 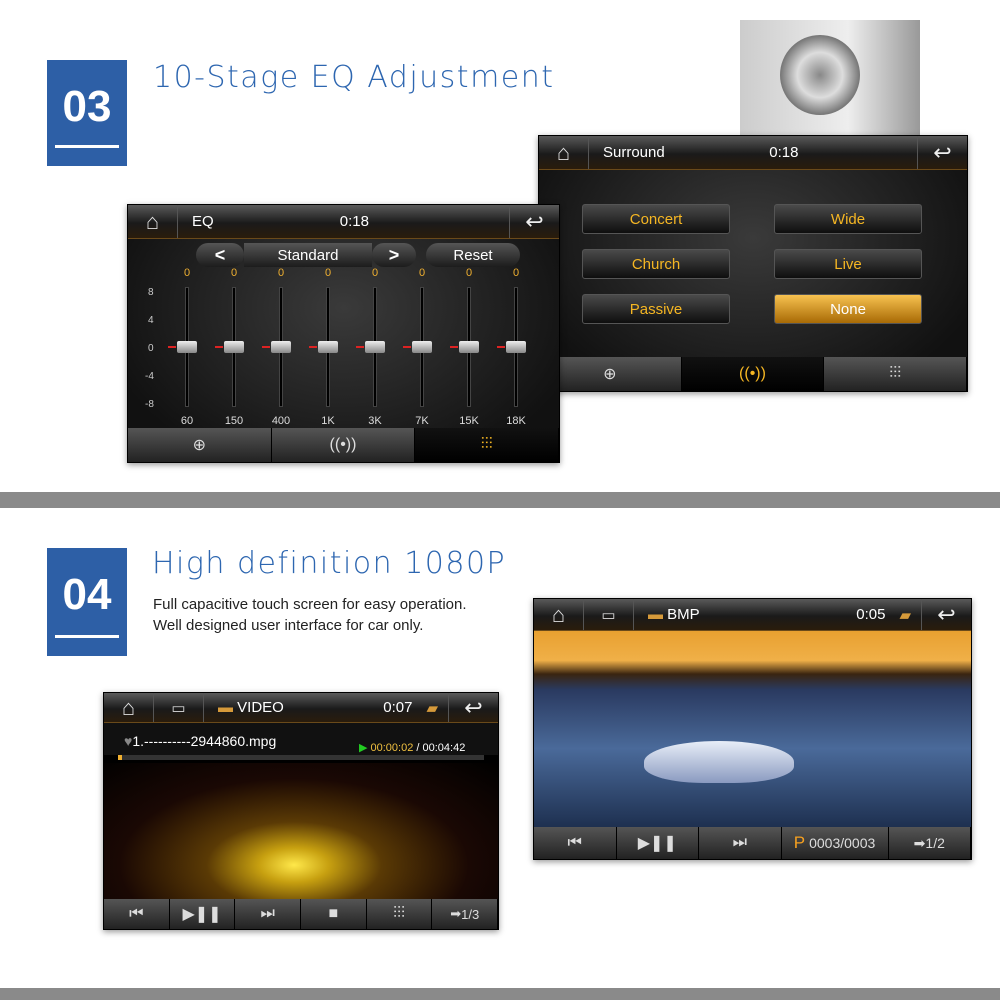 What do you see at coordinates (470, 914) in the screenshot?
I see `page-indicator: 1/3` at bounding box center [470, 914].